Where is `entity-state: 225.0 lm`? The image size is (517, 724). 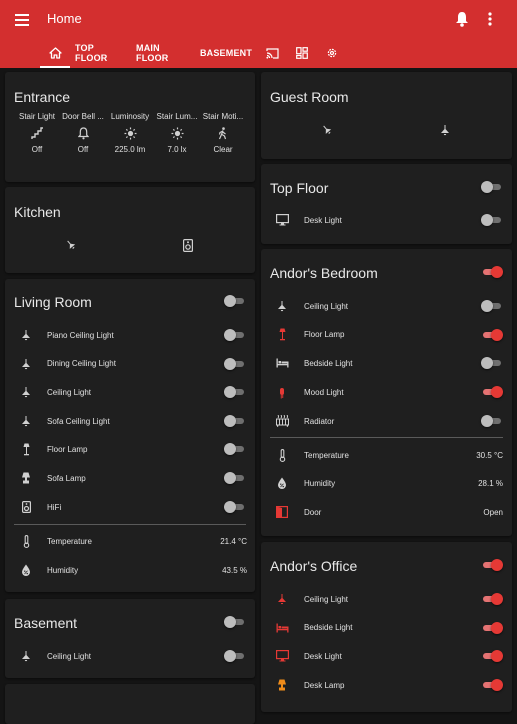 entity-state: 225.0 lm is located at coordinates (130, 149).